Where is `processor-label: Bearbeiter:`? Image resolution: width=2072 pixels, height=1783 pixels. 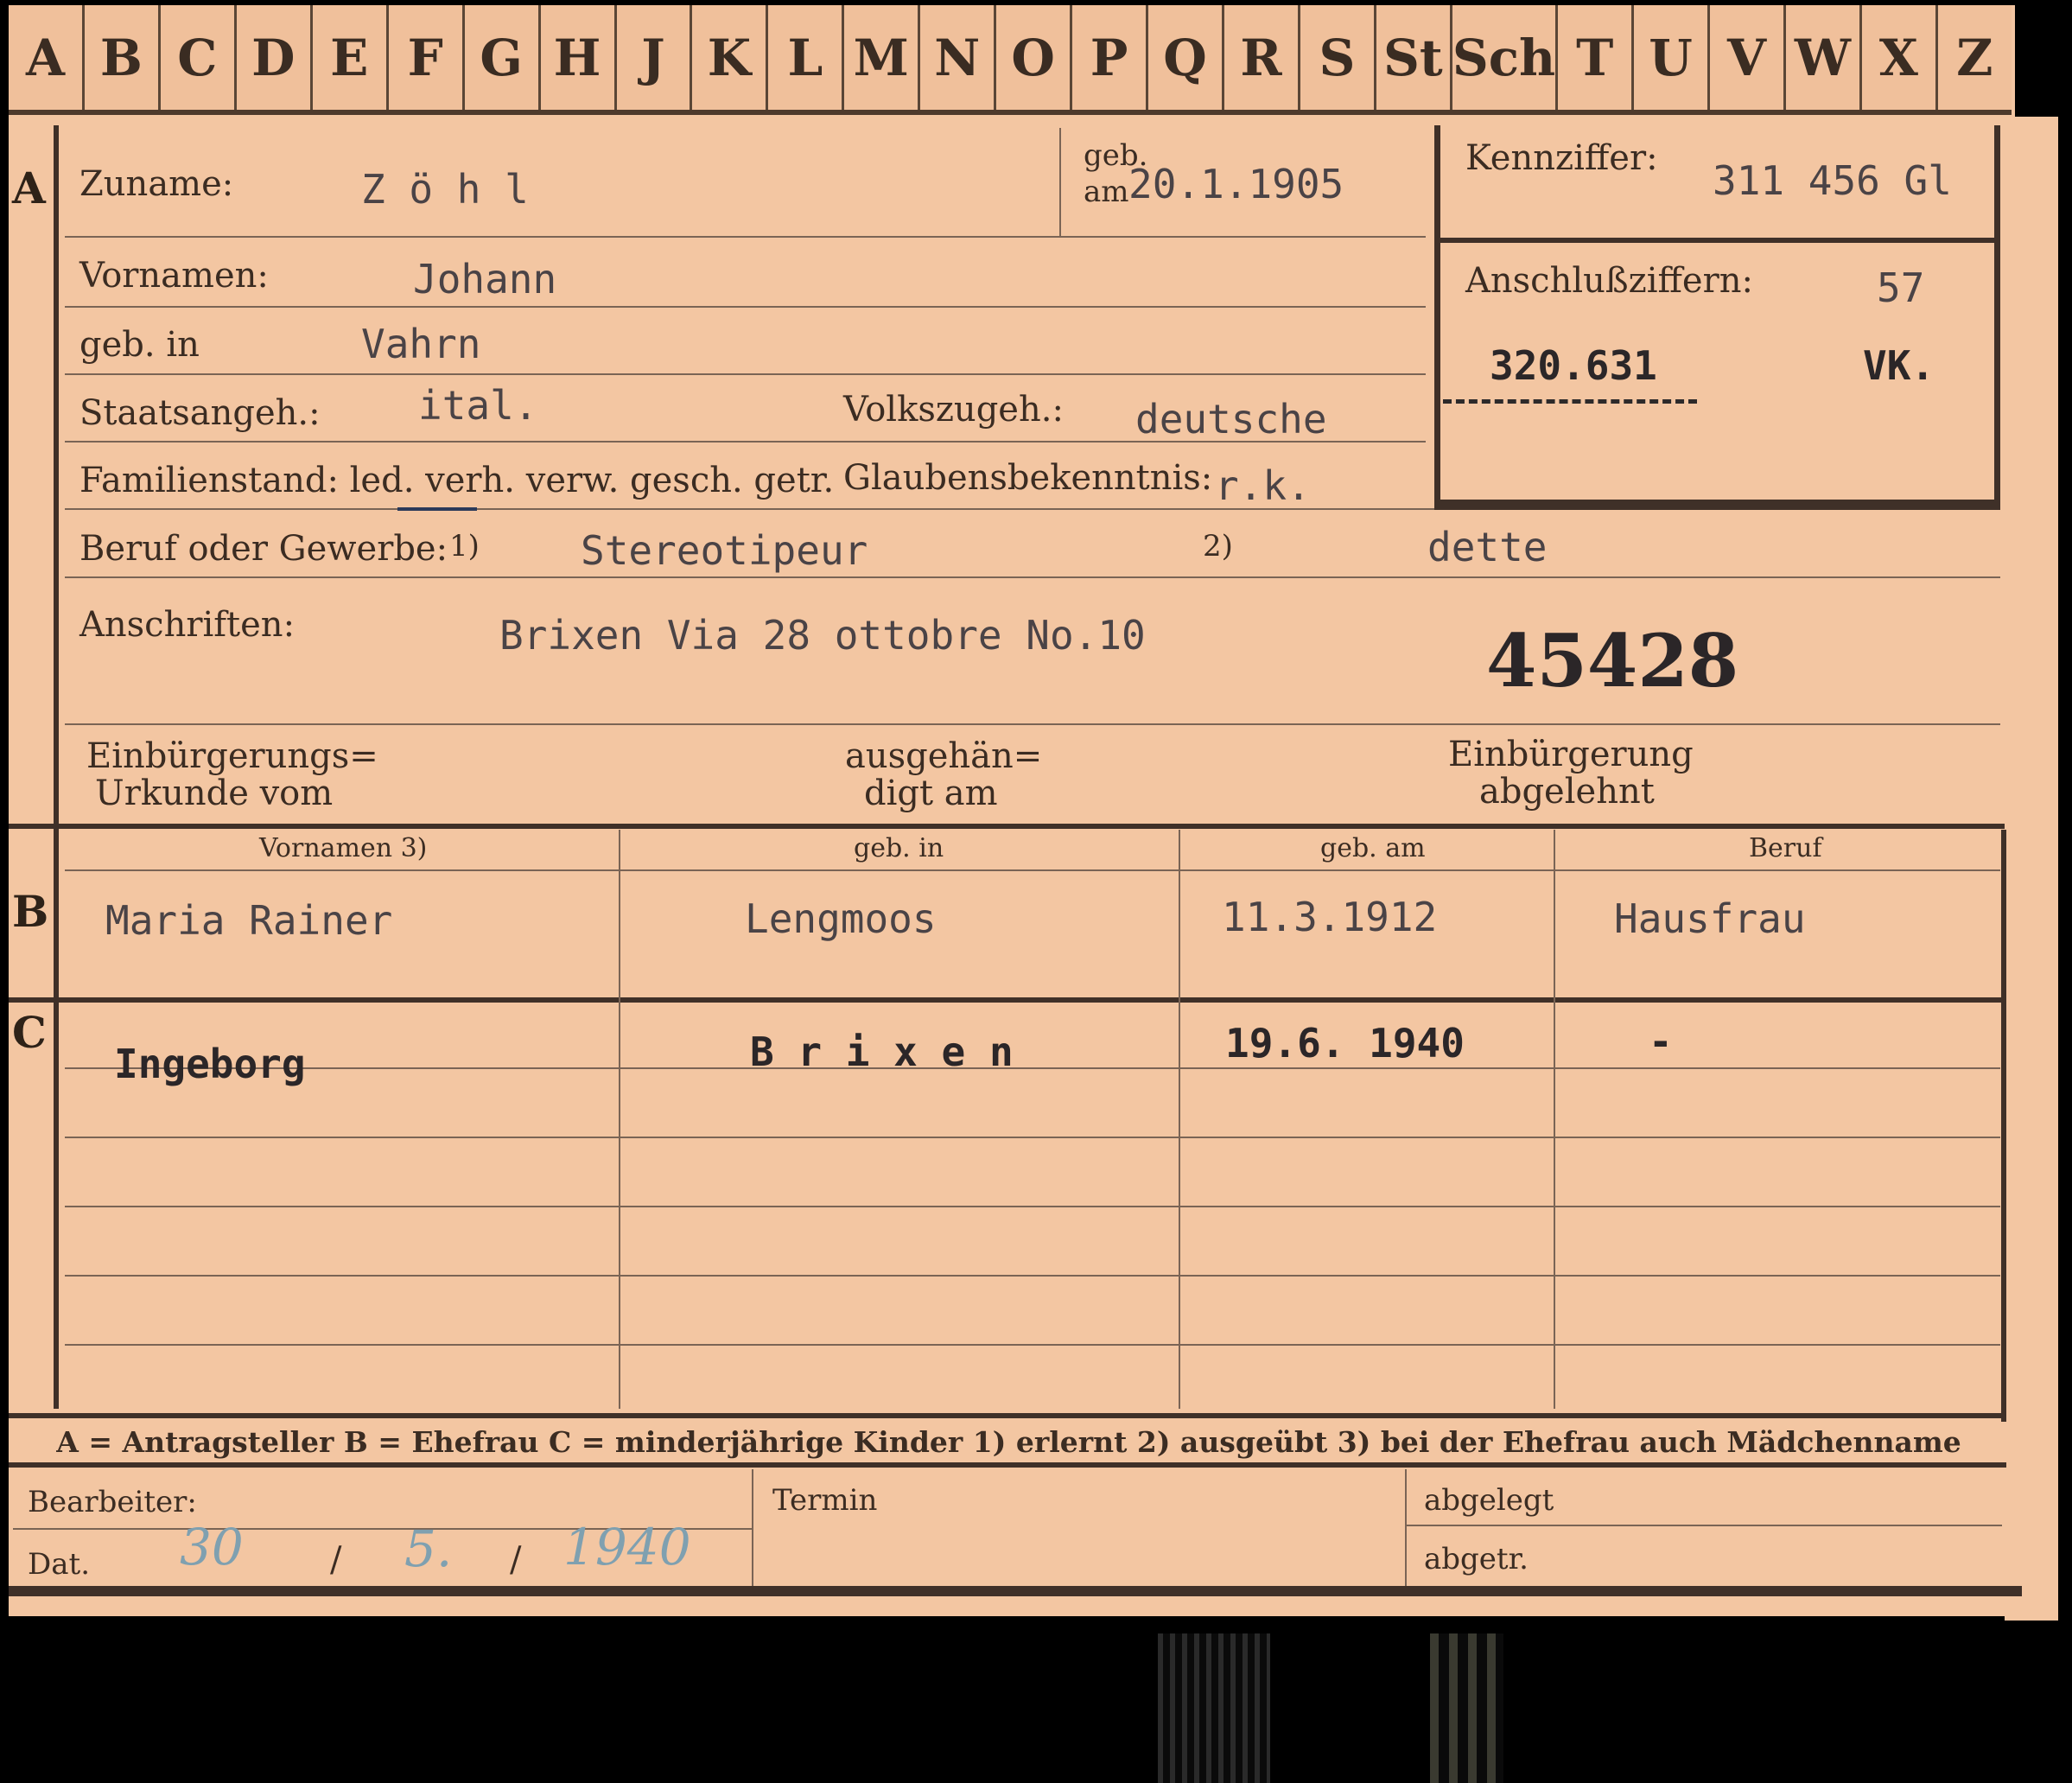 processor-label: Bearbeiter: is located at coordinates (112, 1502).